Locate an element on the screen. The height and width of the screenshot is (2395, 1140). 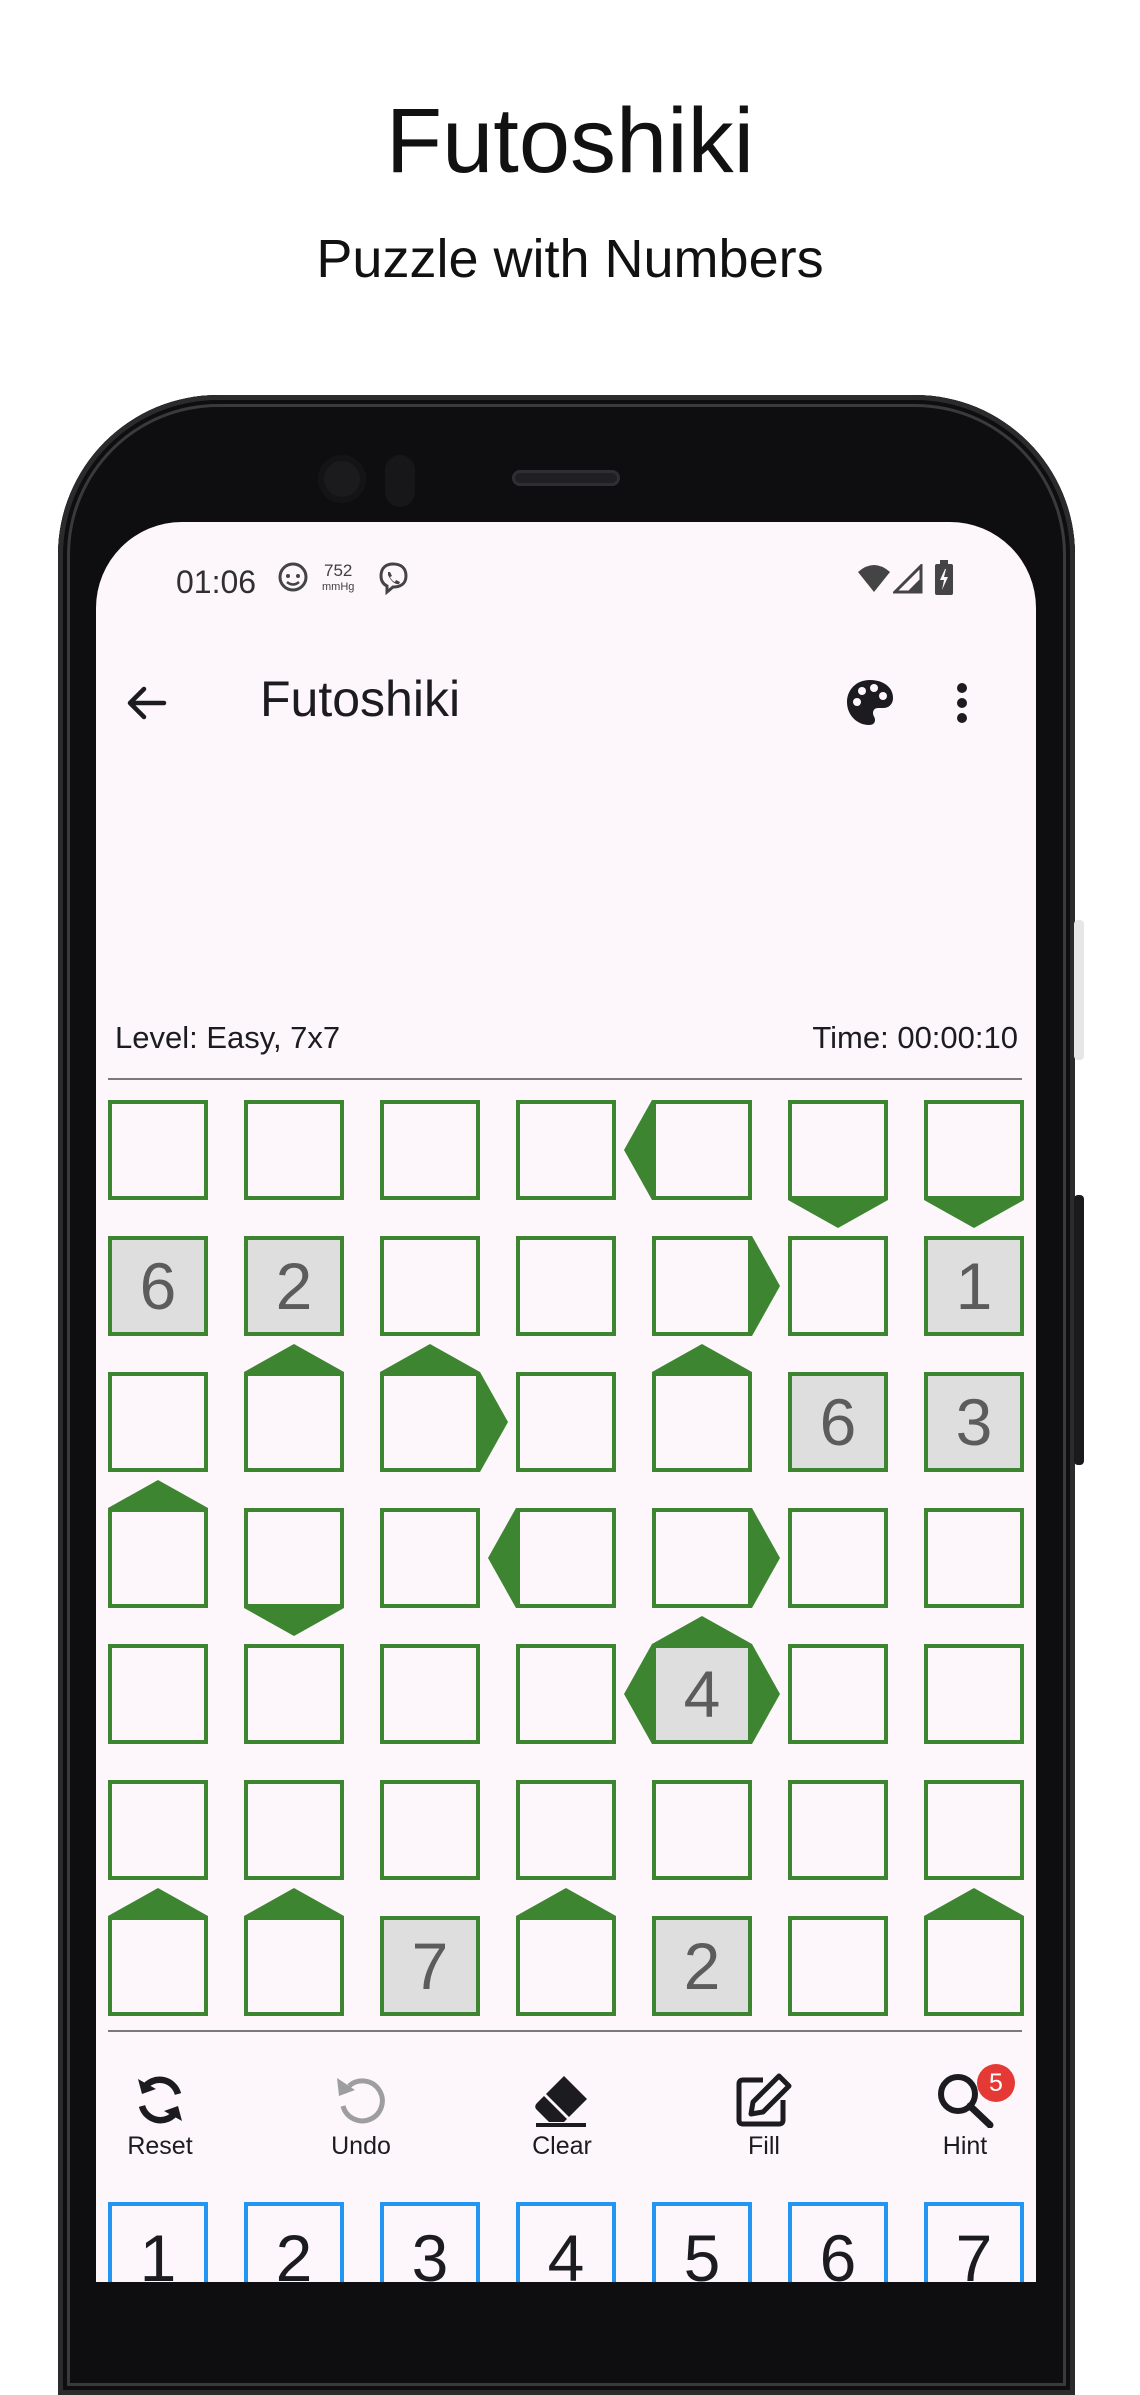
board-cell-r4c3 is located at coordinates (430, 1558).